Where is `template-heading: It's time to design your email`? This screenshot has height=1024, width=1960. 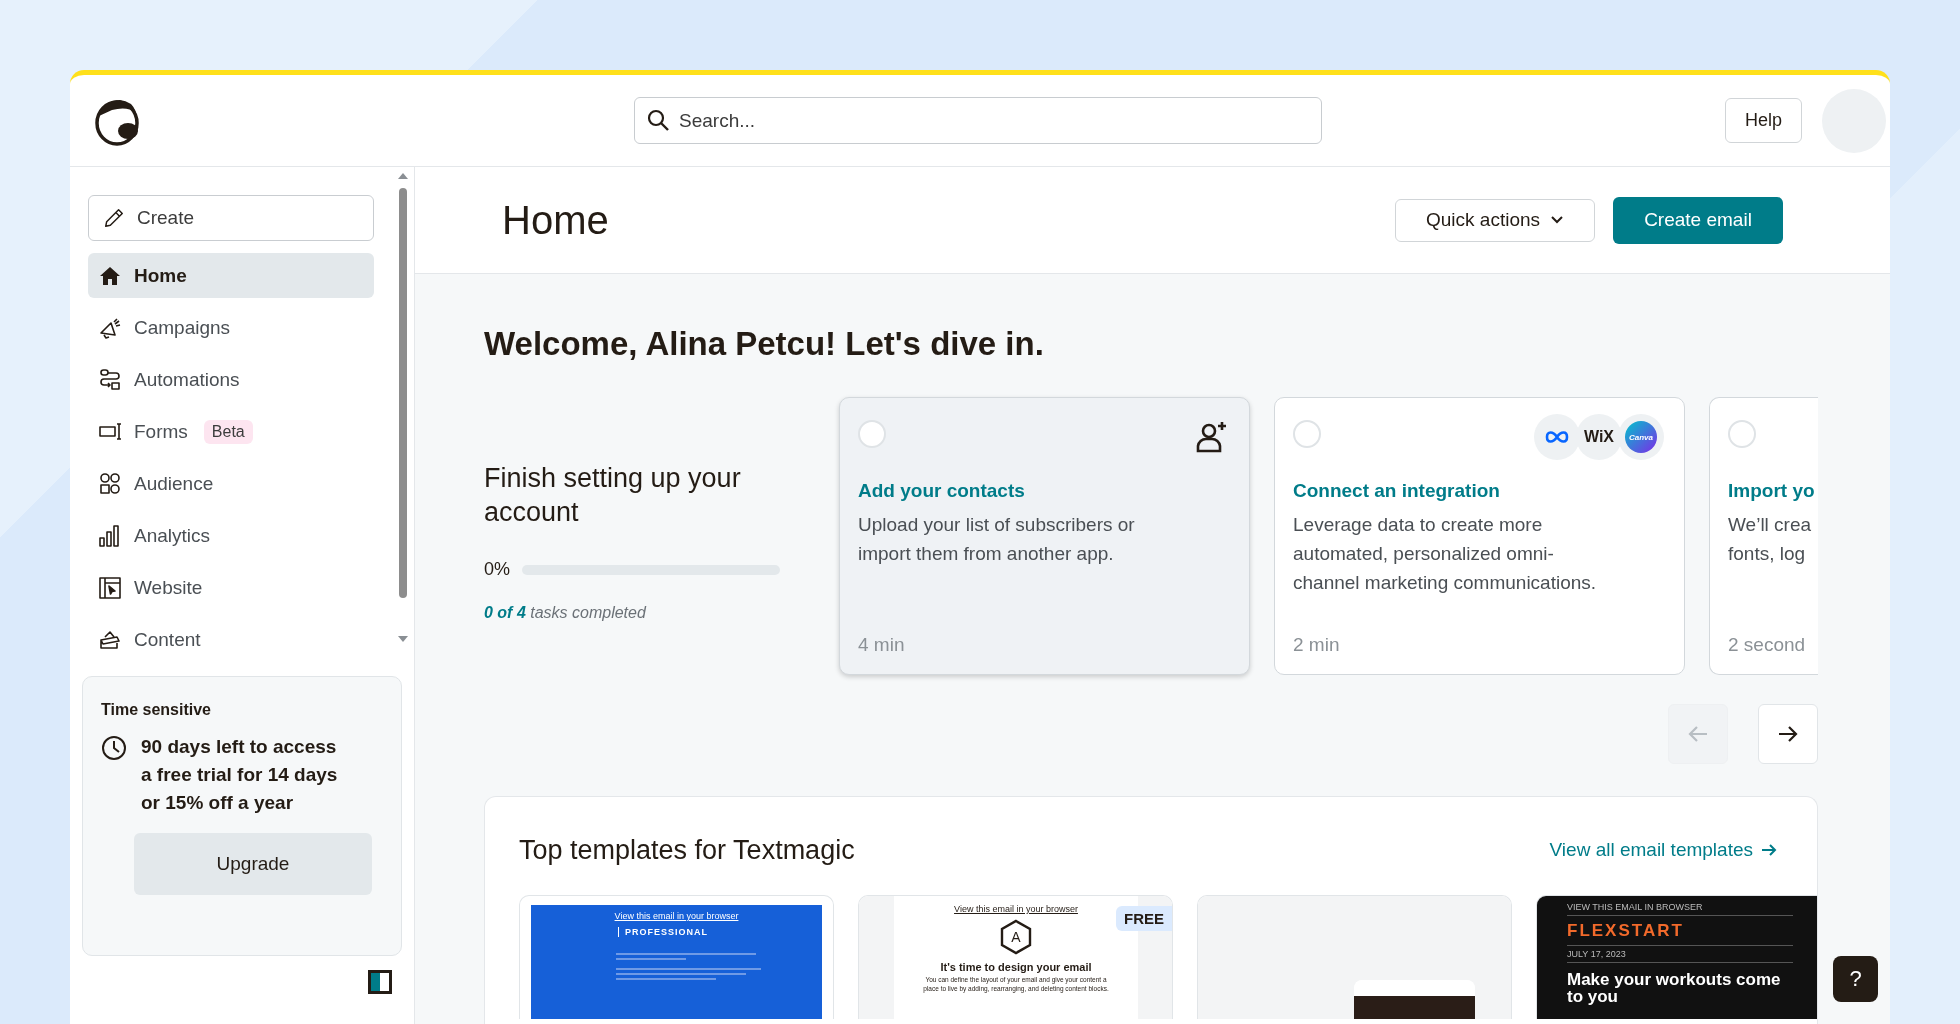 template-heading: It's time to design your email is located at coordinates (1016, 967).